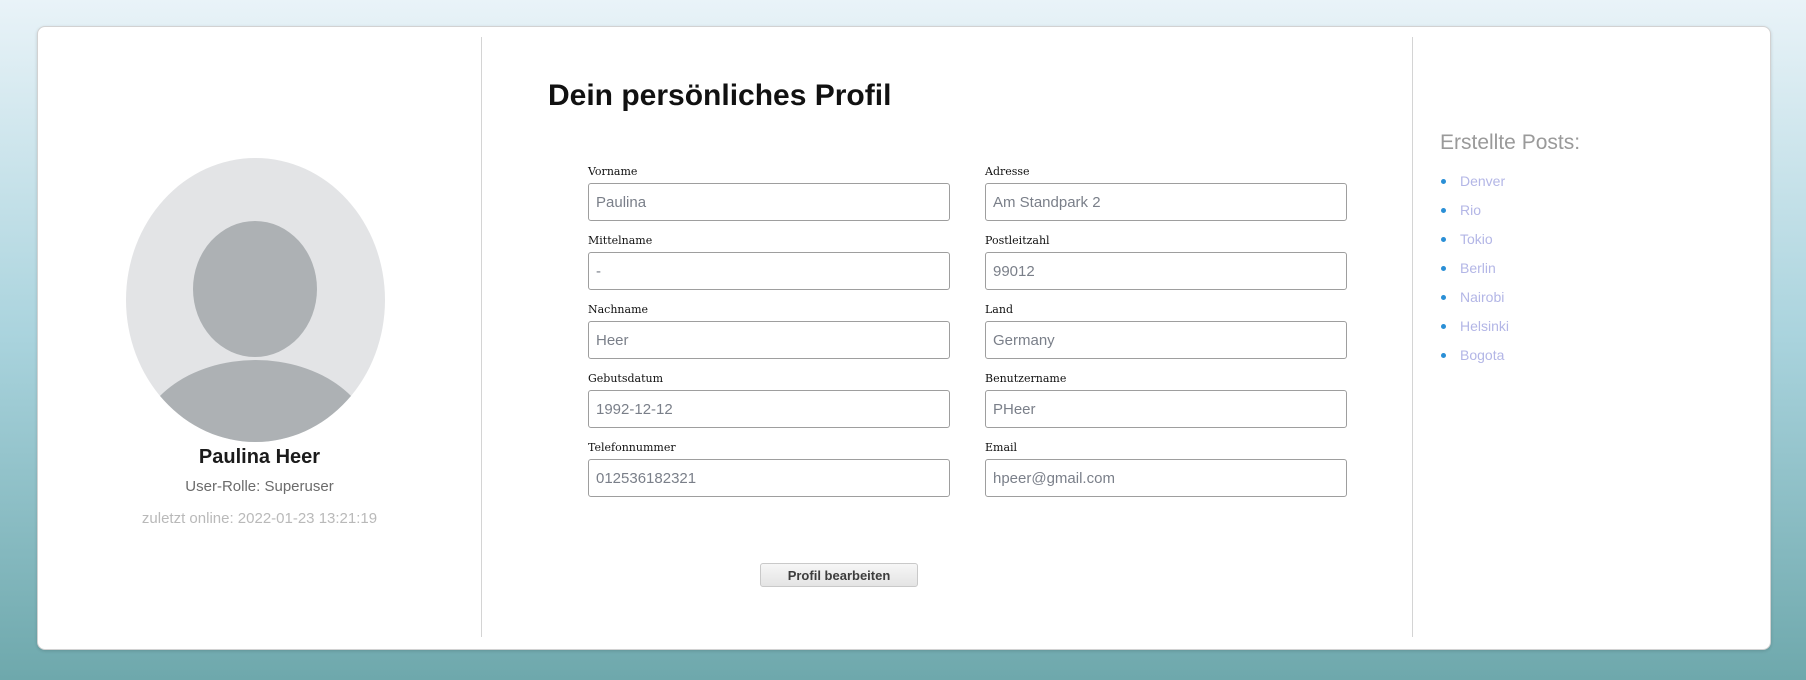  Describe the element at coordinates (255, 401) in the screenshot. I see `avatar-shoulders` at that location.